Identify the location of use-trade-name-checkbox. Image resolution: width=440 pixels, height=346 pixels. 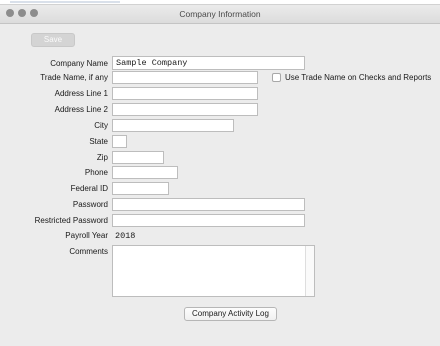
(276, 77).